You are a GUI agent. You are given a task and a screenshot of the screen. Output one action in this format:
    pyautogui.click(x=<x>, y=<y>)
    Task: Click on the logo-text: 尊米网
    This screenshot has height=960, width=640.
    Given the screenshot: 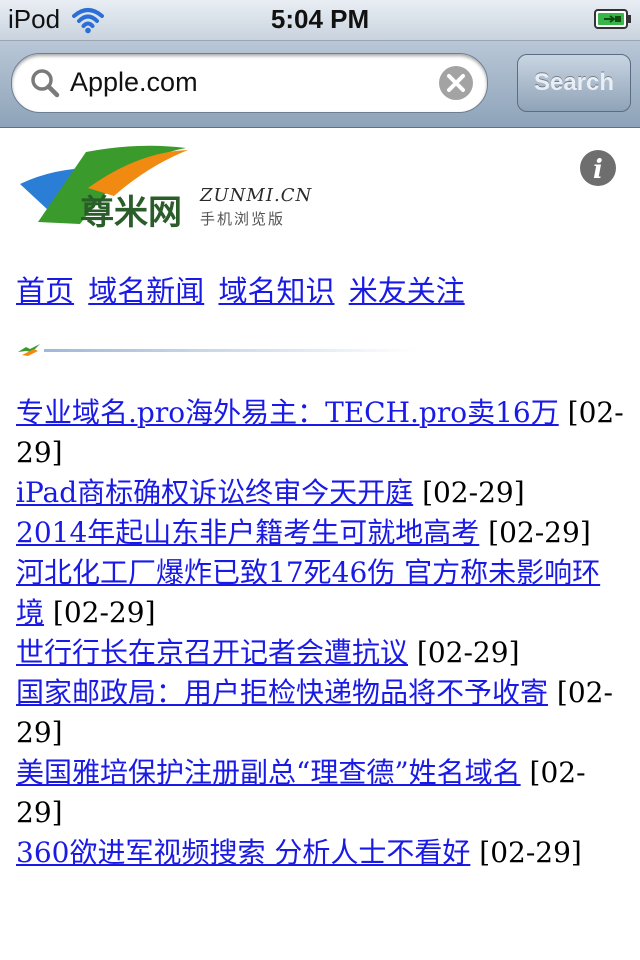 What is the action you would take?
    pyautogui.click(x=131, y=213)
    